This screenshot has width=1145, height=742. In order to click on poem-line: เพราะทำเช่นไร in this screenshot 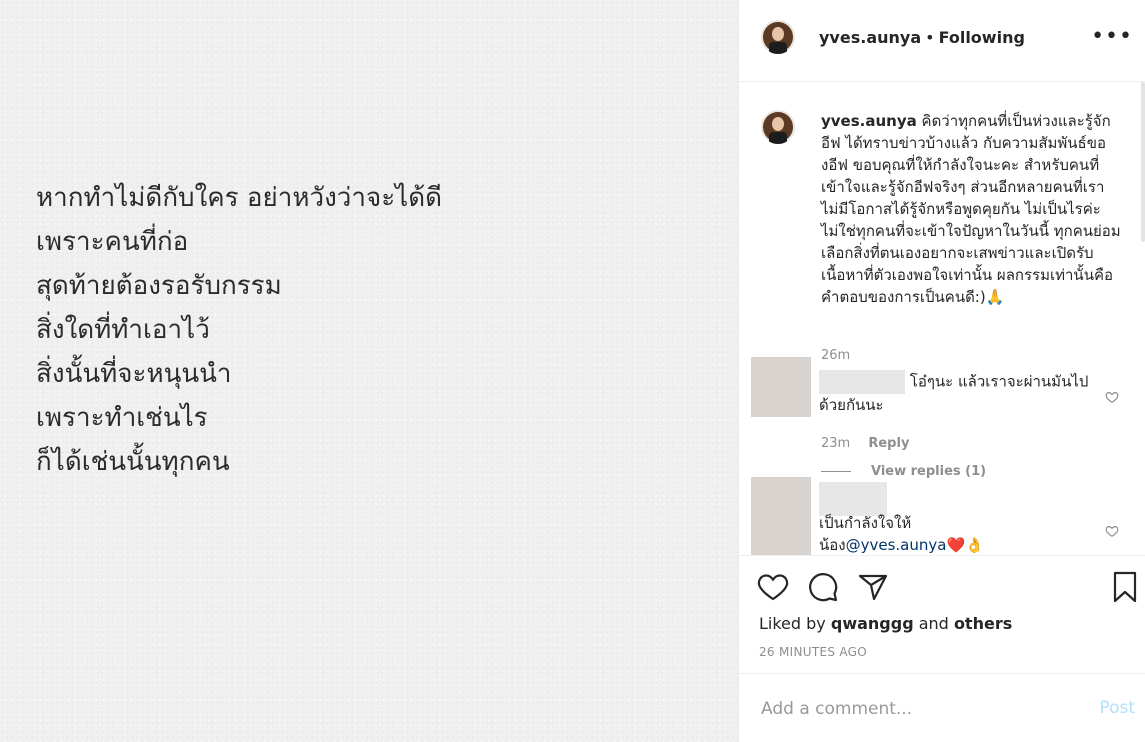, I will do `click(122, 418)`.